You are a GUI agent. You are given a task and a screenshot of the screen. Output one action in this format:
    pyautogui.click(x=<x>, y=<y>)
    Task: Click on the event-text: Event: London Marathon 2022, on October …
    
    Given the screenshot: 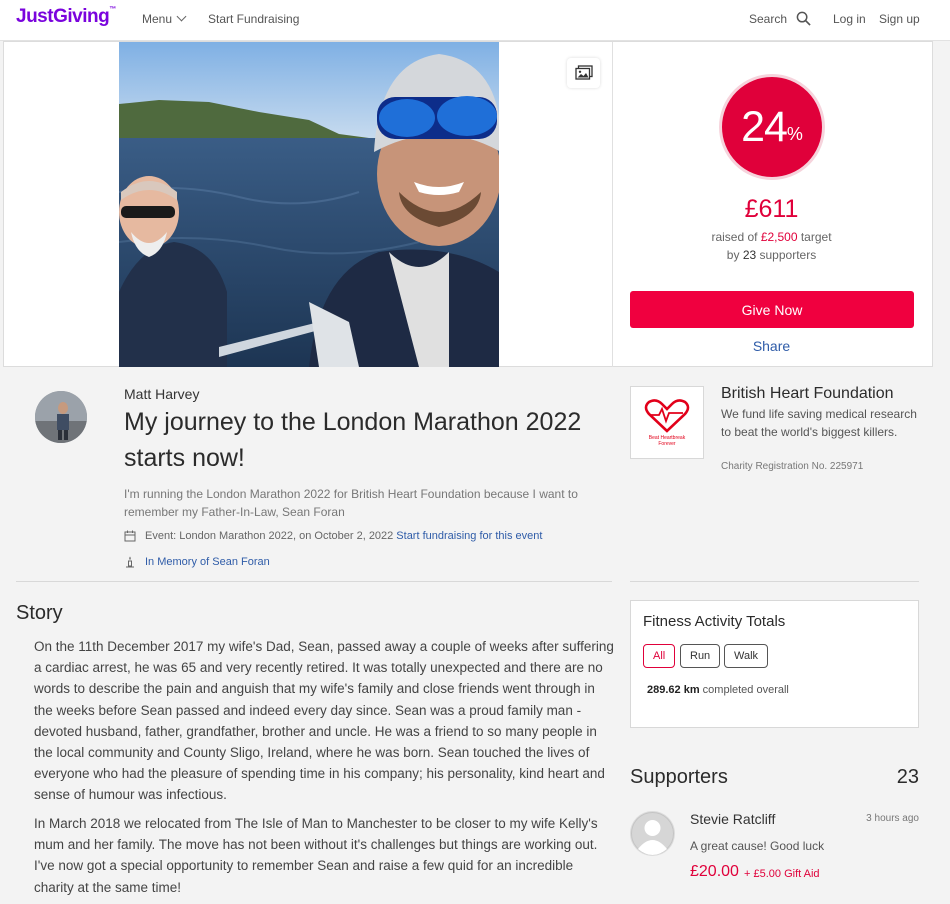 What is the action you would take?
    pyautogui.click(x=269, y=536)
    